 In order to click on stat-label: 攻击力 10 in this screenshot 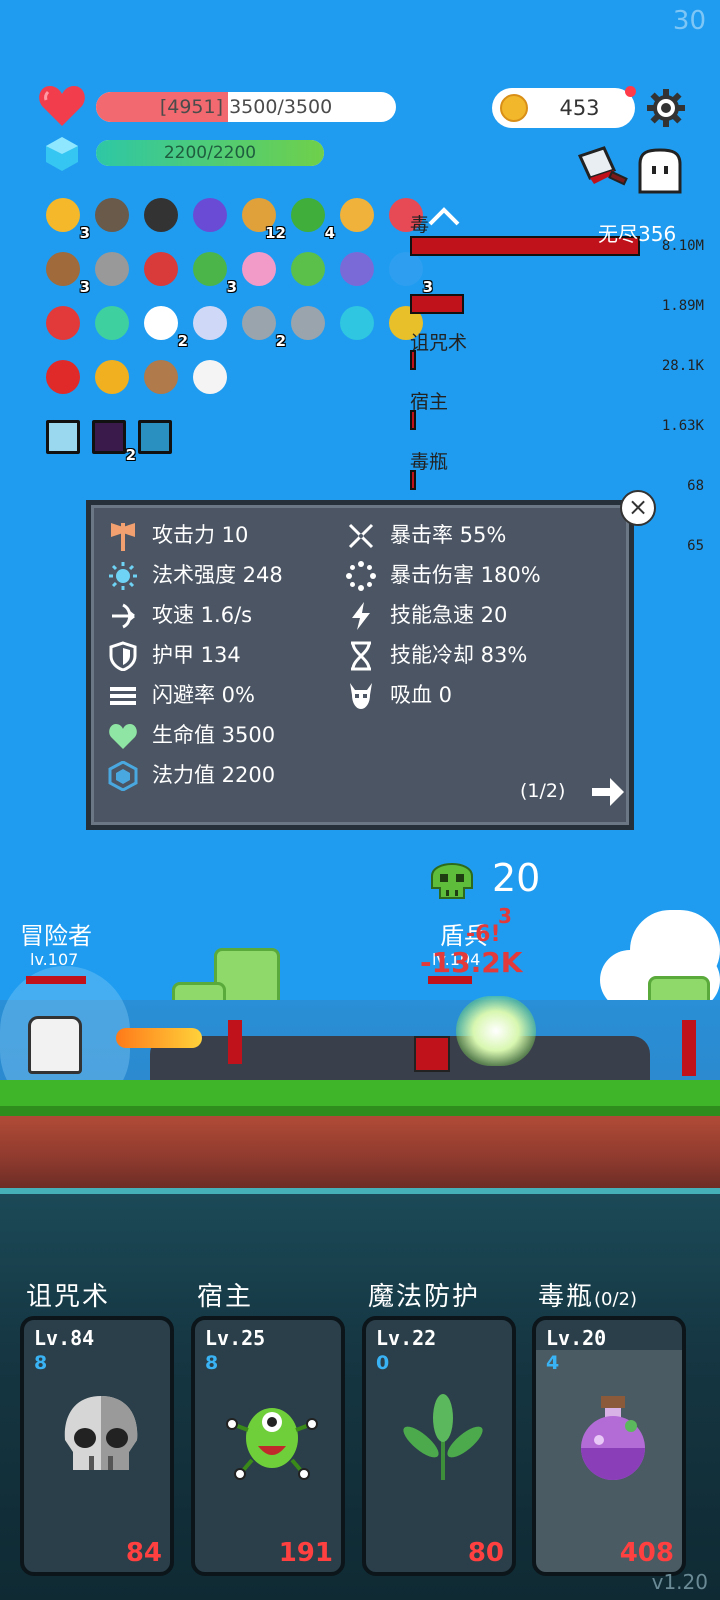, I will do `click(200, 535)`.